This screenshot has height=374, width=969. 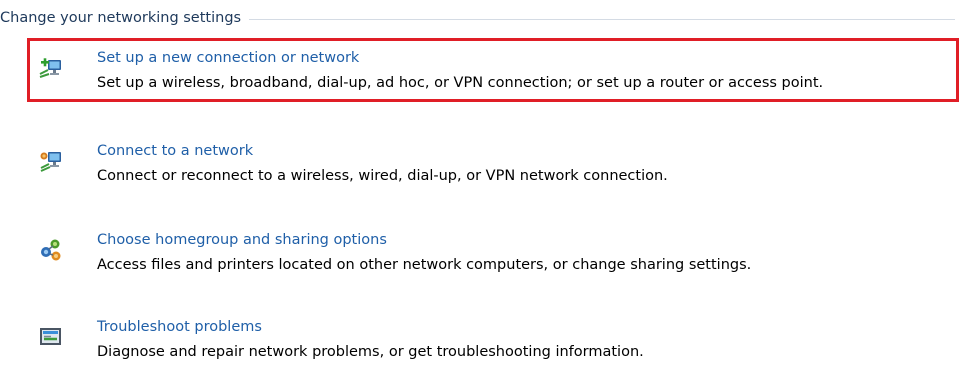 I want to click on connect-network-icon, so click(x=51, y=161).